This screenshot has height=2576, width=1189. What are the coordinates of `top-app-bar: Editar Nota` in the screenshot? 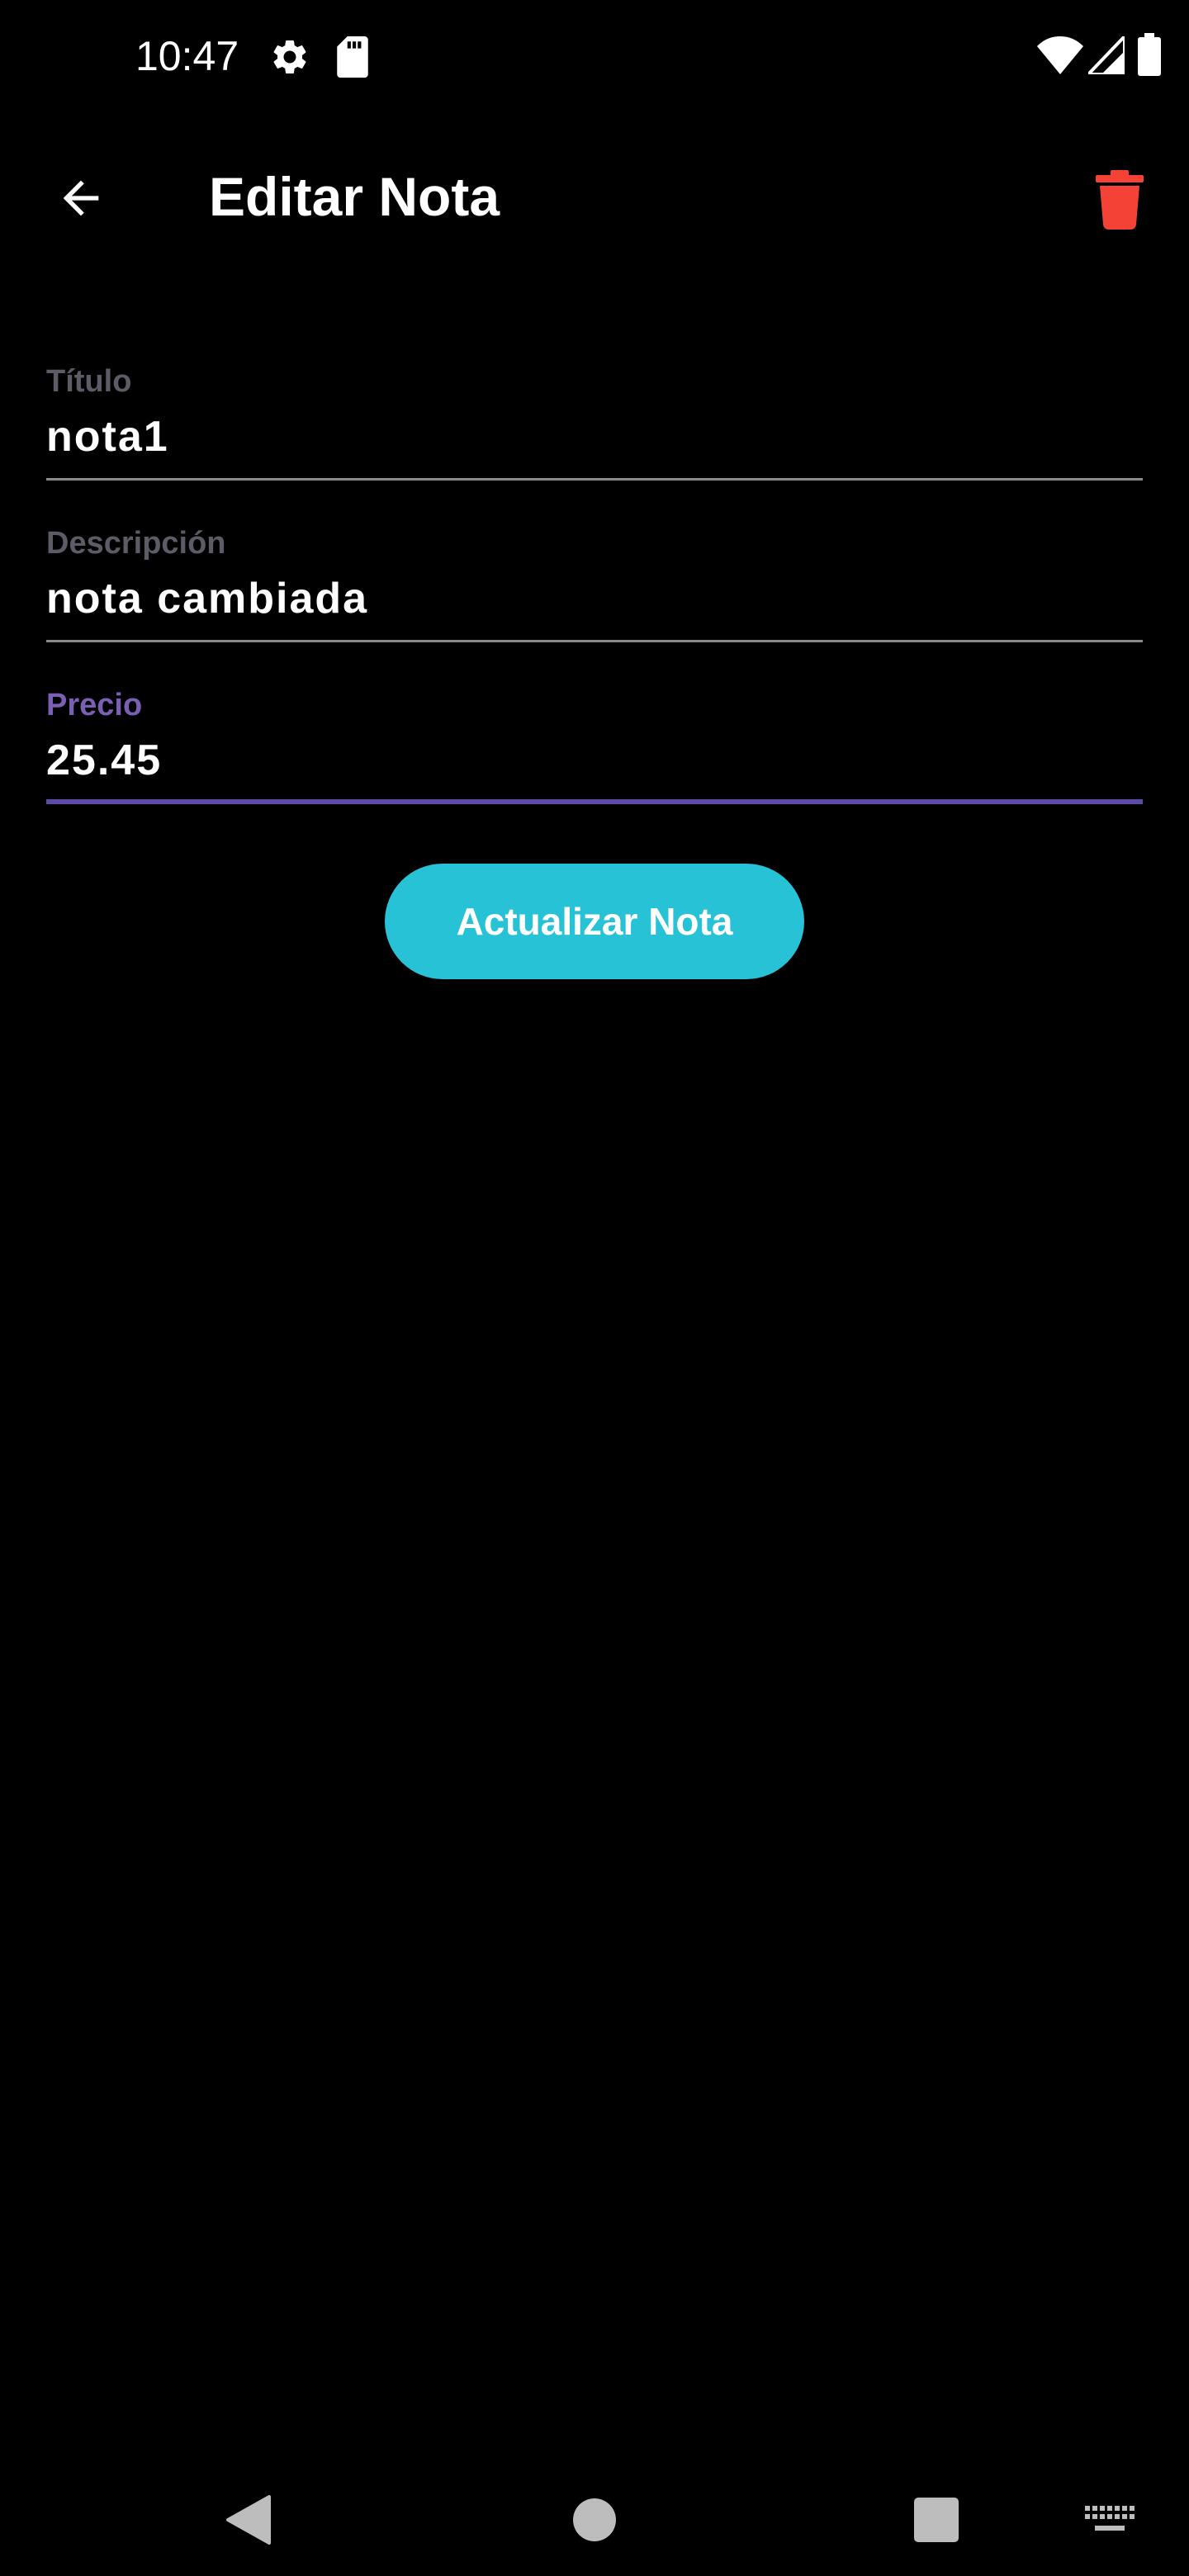 It's located at (594, 194).